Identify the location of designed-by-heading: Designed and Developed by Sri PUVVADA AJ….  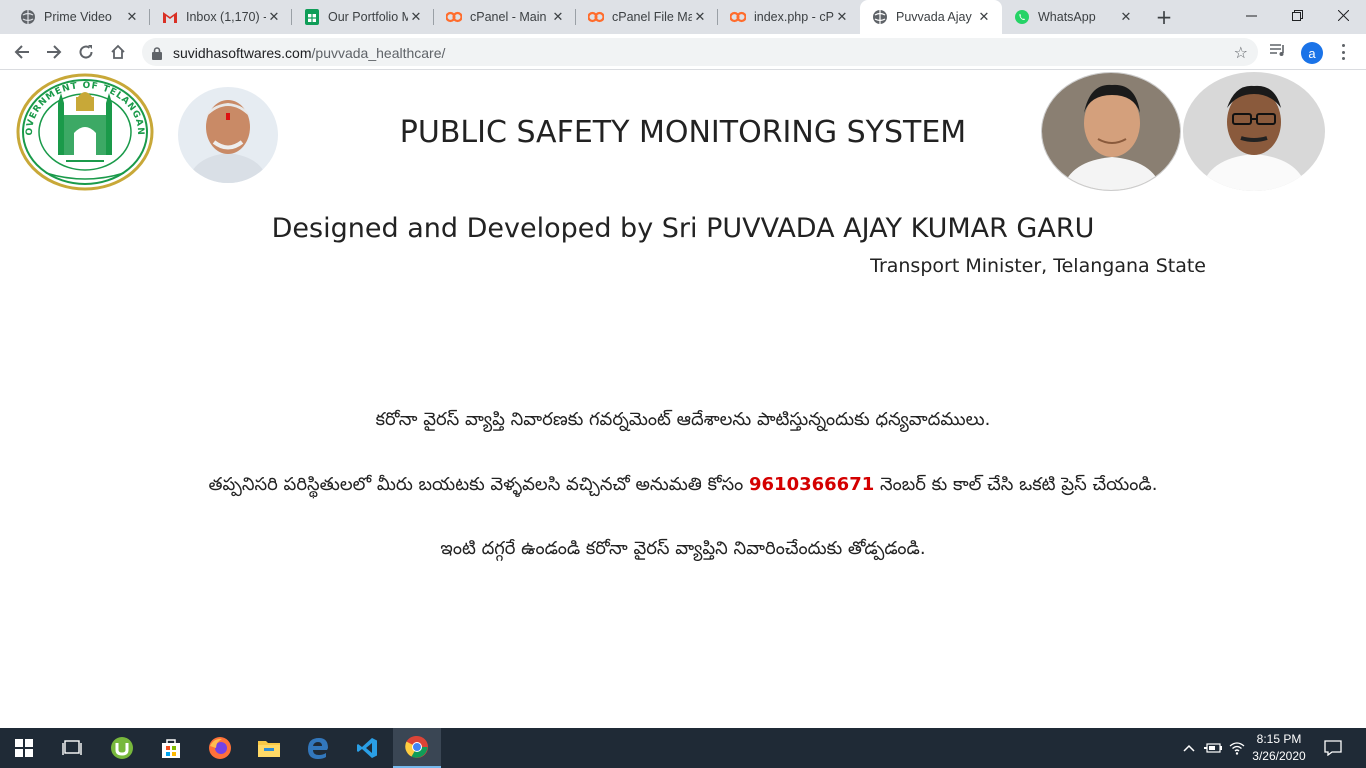
(683, 228).